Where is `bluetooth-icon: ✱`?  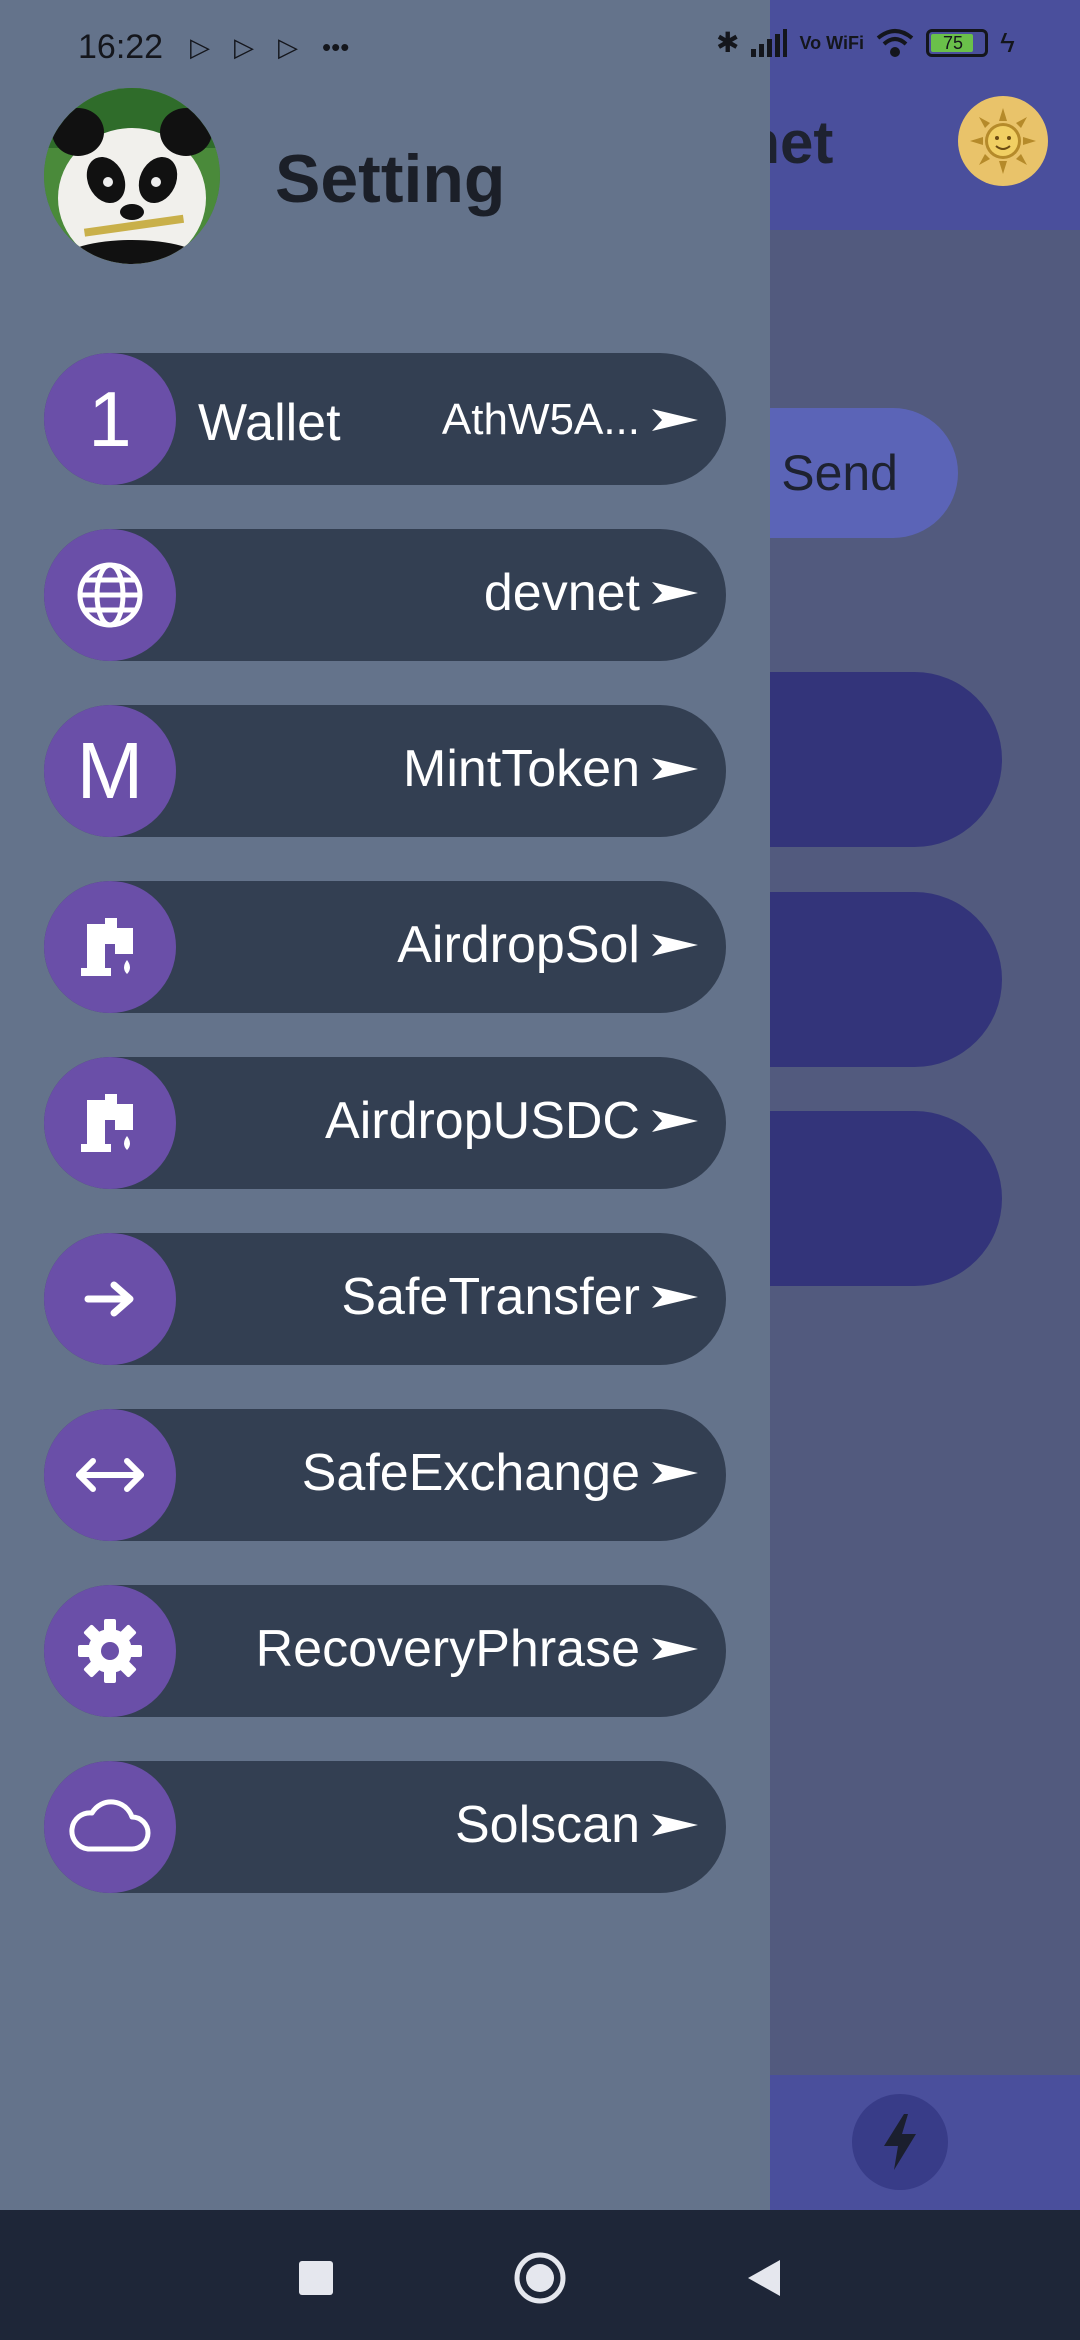 bluetooth-icon: ✱ is located at coordinates (728, 42).